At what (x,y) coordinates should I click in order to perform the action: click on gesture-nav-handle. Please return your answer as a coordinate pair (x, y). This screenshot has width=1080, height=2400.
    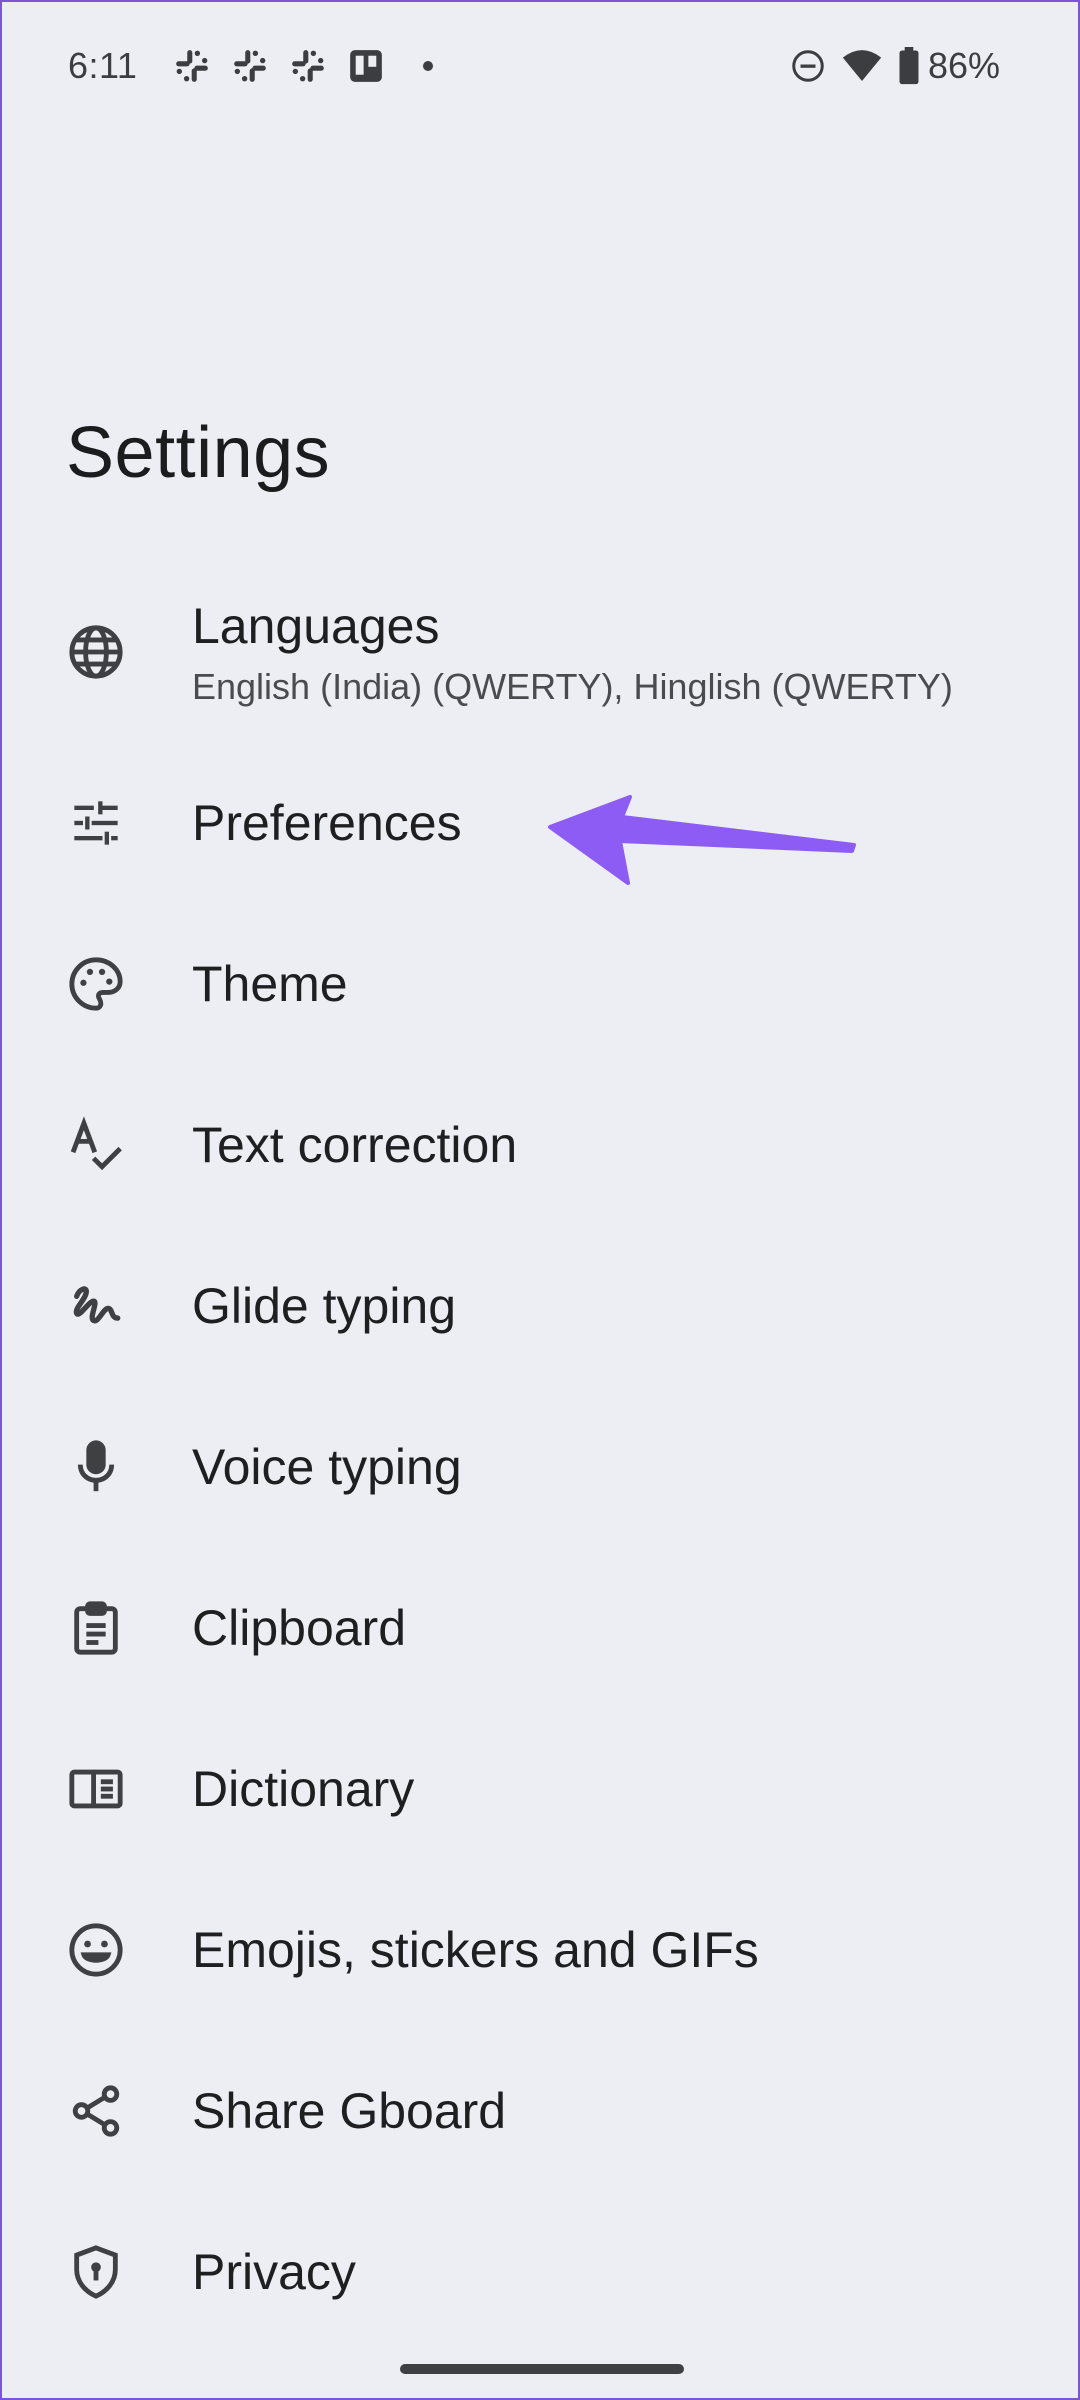
    Looking at the image, I should click on (542, 2369).